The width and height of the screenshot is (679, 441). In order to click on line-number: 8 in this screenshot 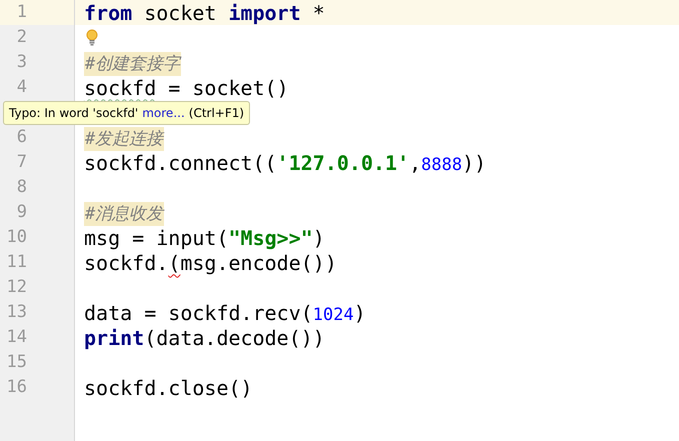, I will do `click(21, 187)`.